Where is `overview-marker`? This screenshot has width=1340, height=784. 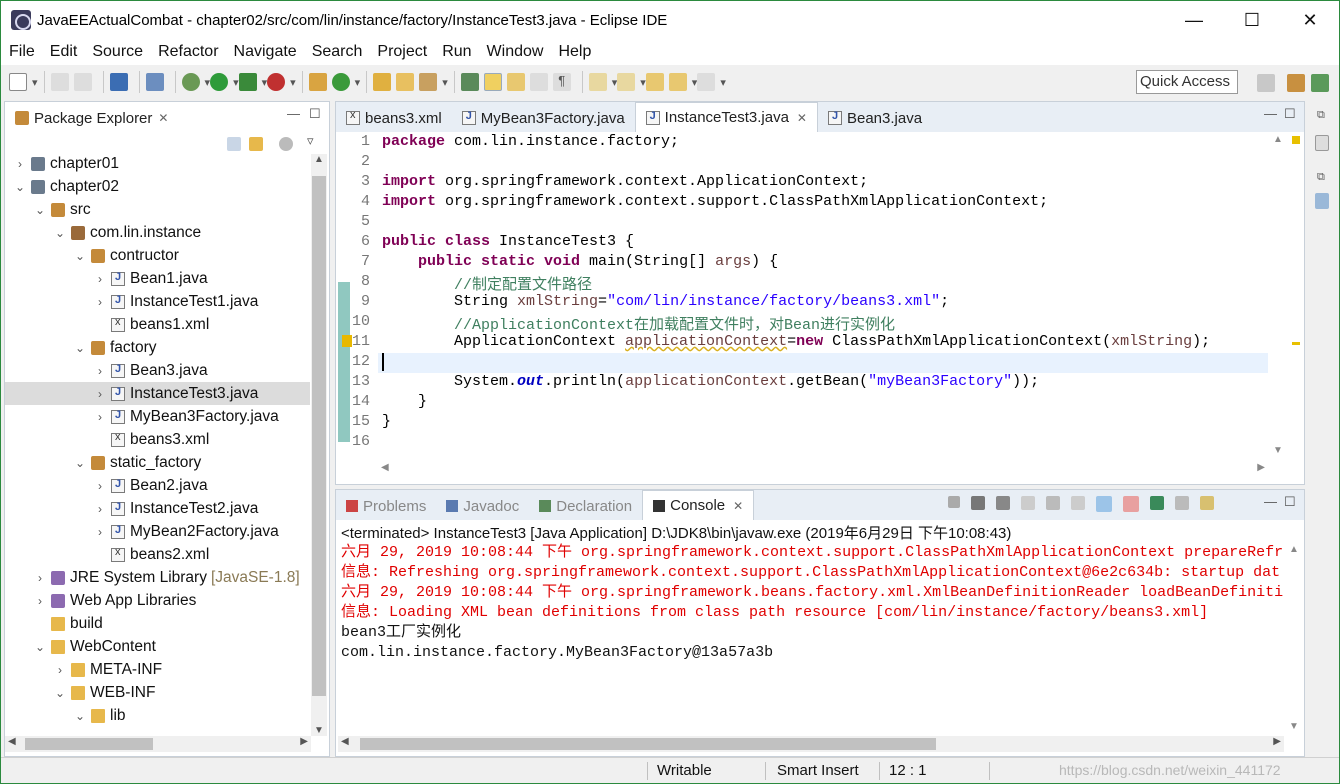
overview-marker is located at coordinates (1296, 343).